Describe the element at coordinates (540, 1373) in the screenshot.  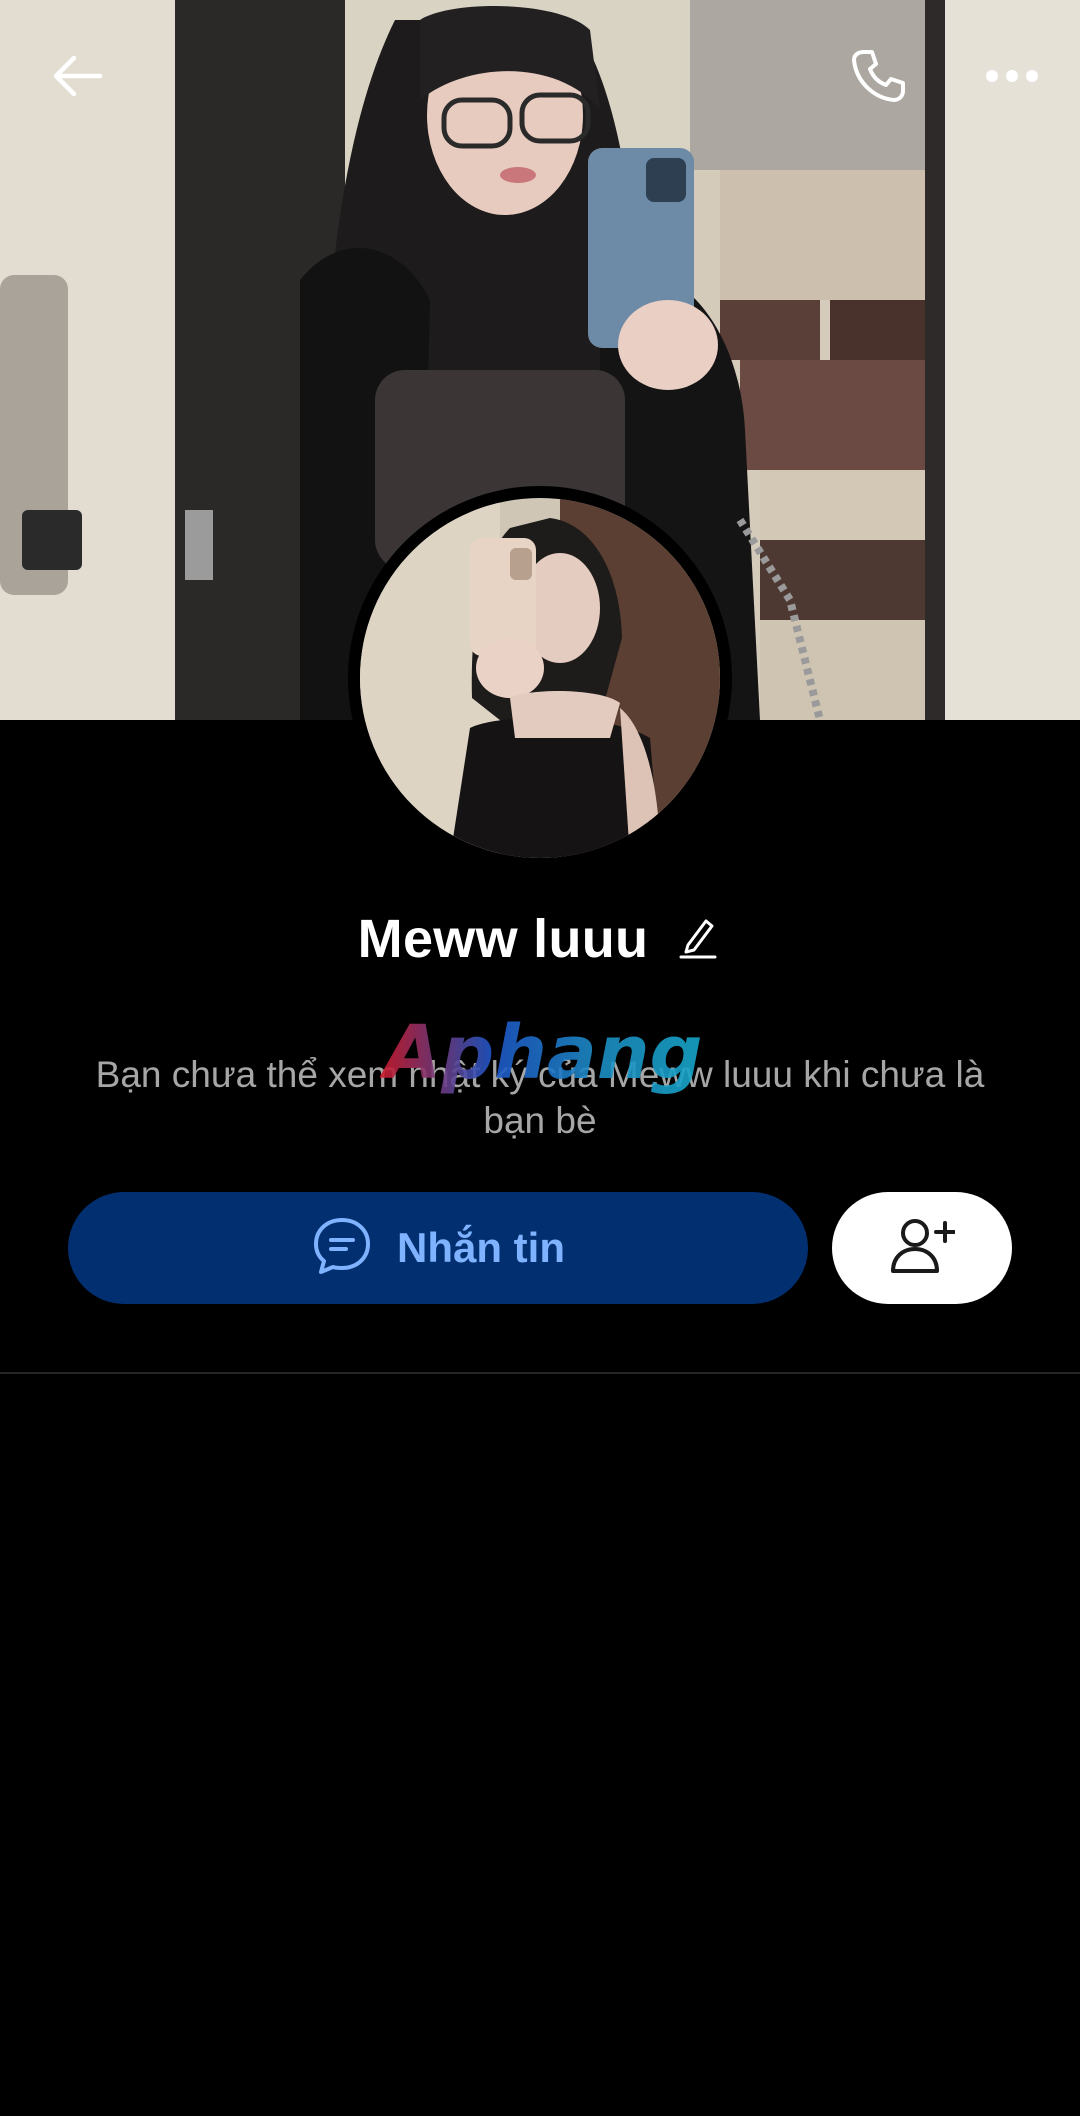
I see `section-divider` at that location.